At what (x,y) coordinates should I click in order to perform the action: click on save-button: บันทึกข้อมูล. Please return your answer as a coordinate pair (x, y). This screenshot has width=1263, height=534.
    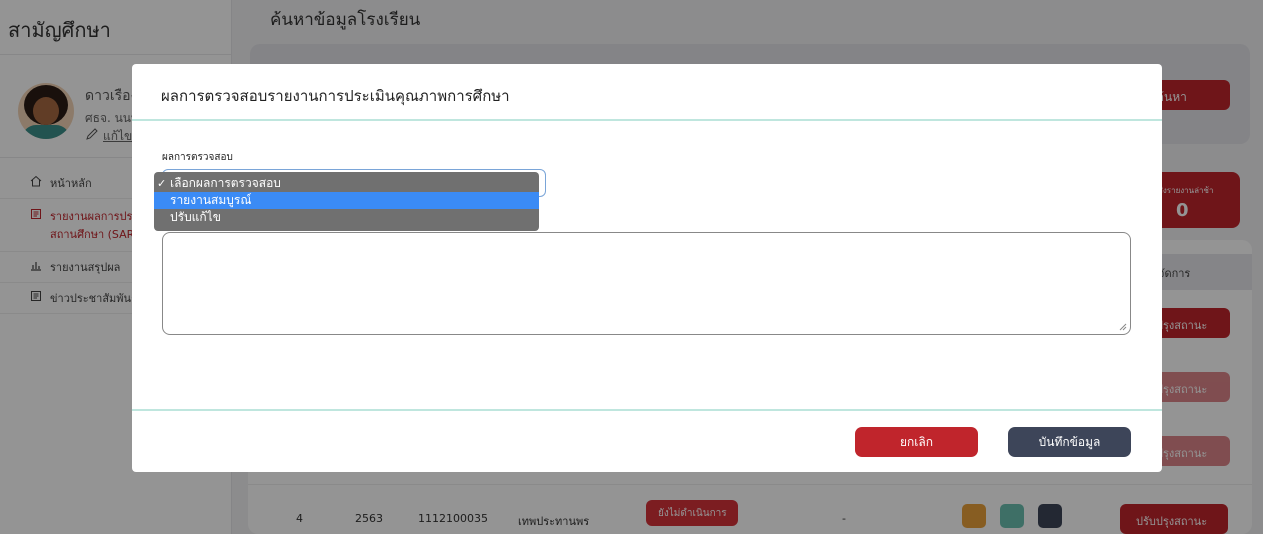
    Looking at the image, I should click on (1069, 442).